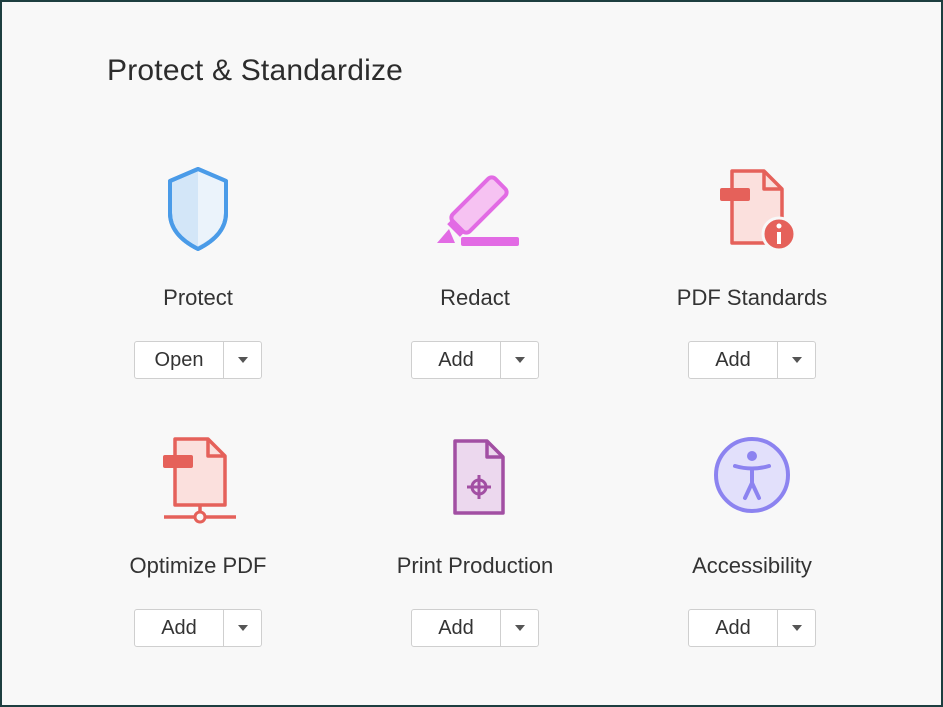  What do you see at coordinates (198, 475) in the screenshot?
I see `optimize-pdf-icon` at bounding box center [198, 475].